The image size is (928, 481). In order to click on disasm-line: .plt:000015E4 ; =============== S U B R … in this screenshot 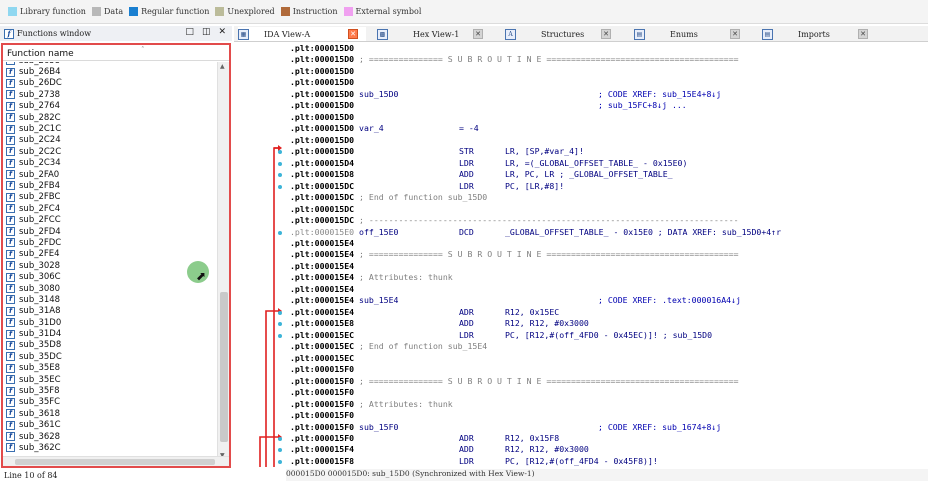, I will do `click(609, 255)`.